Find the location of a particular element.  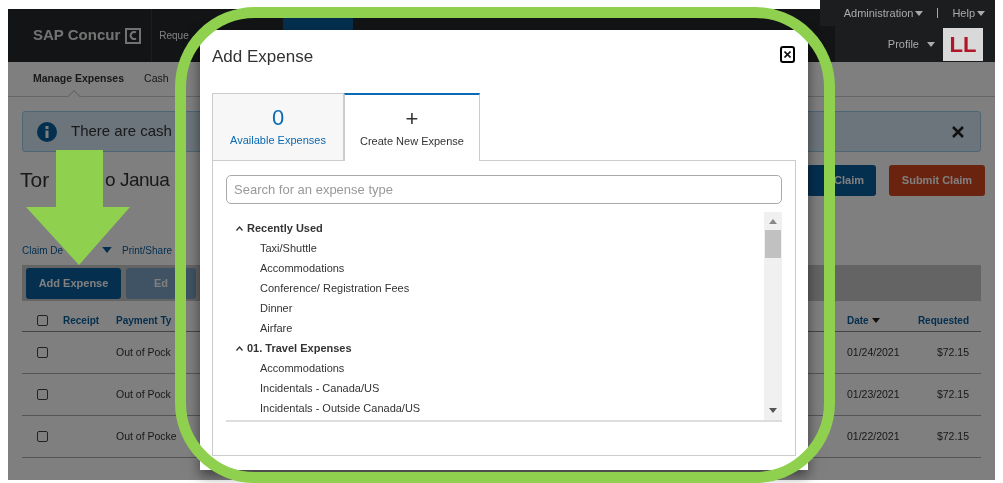

close-button is located at coordinates (787, 54).